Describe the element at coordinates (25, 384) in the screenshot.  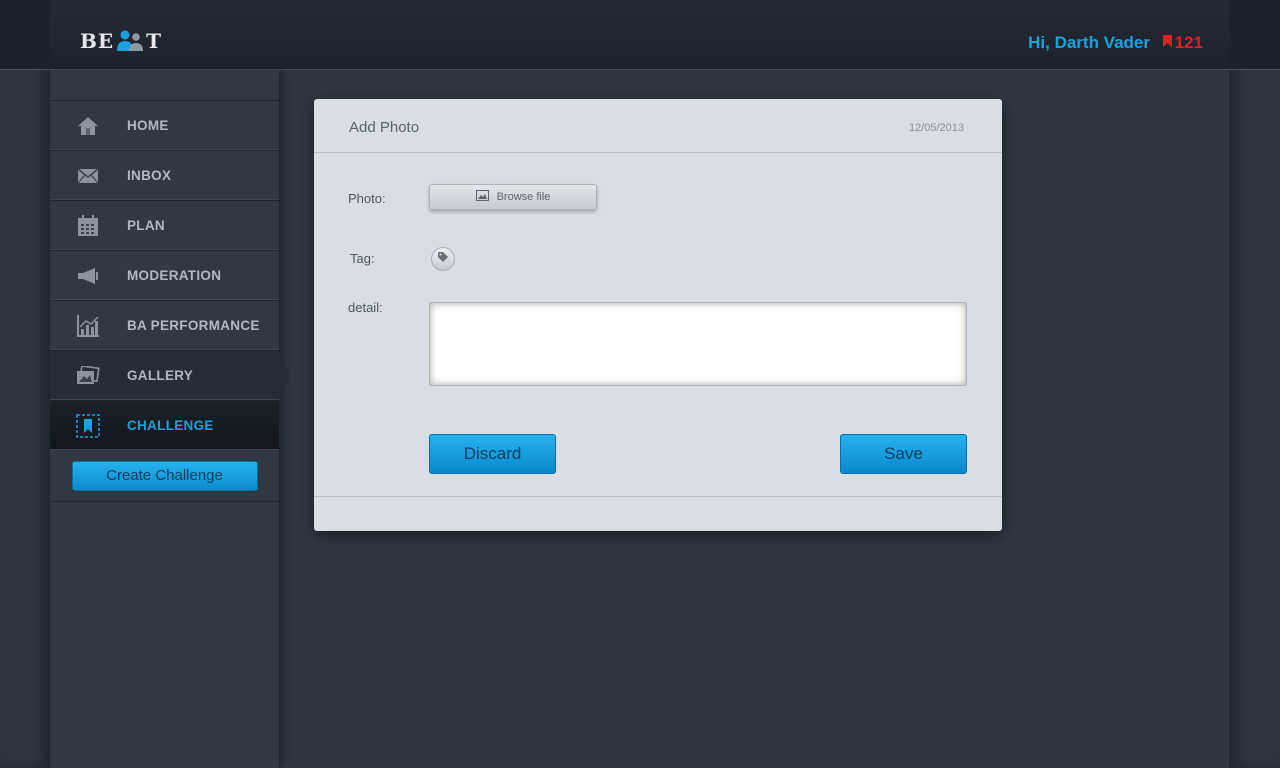
I see `left-gutter` at that location.